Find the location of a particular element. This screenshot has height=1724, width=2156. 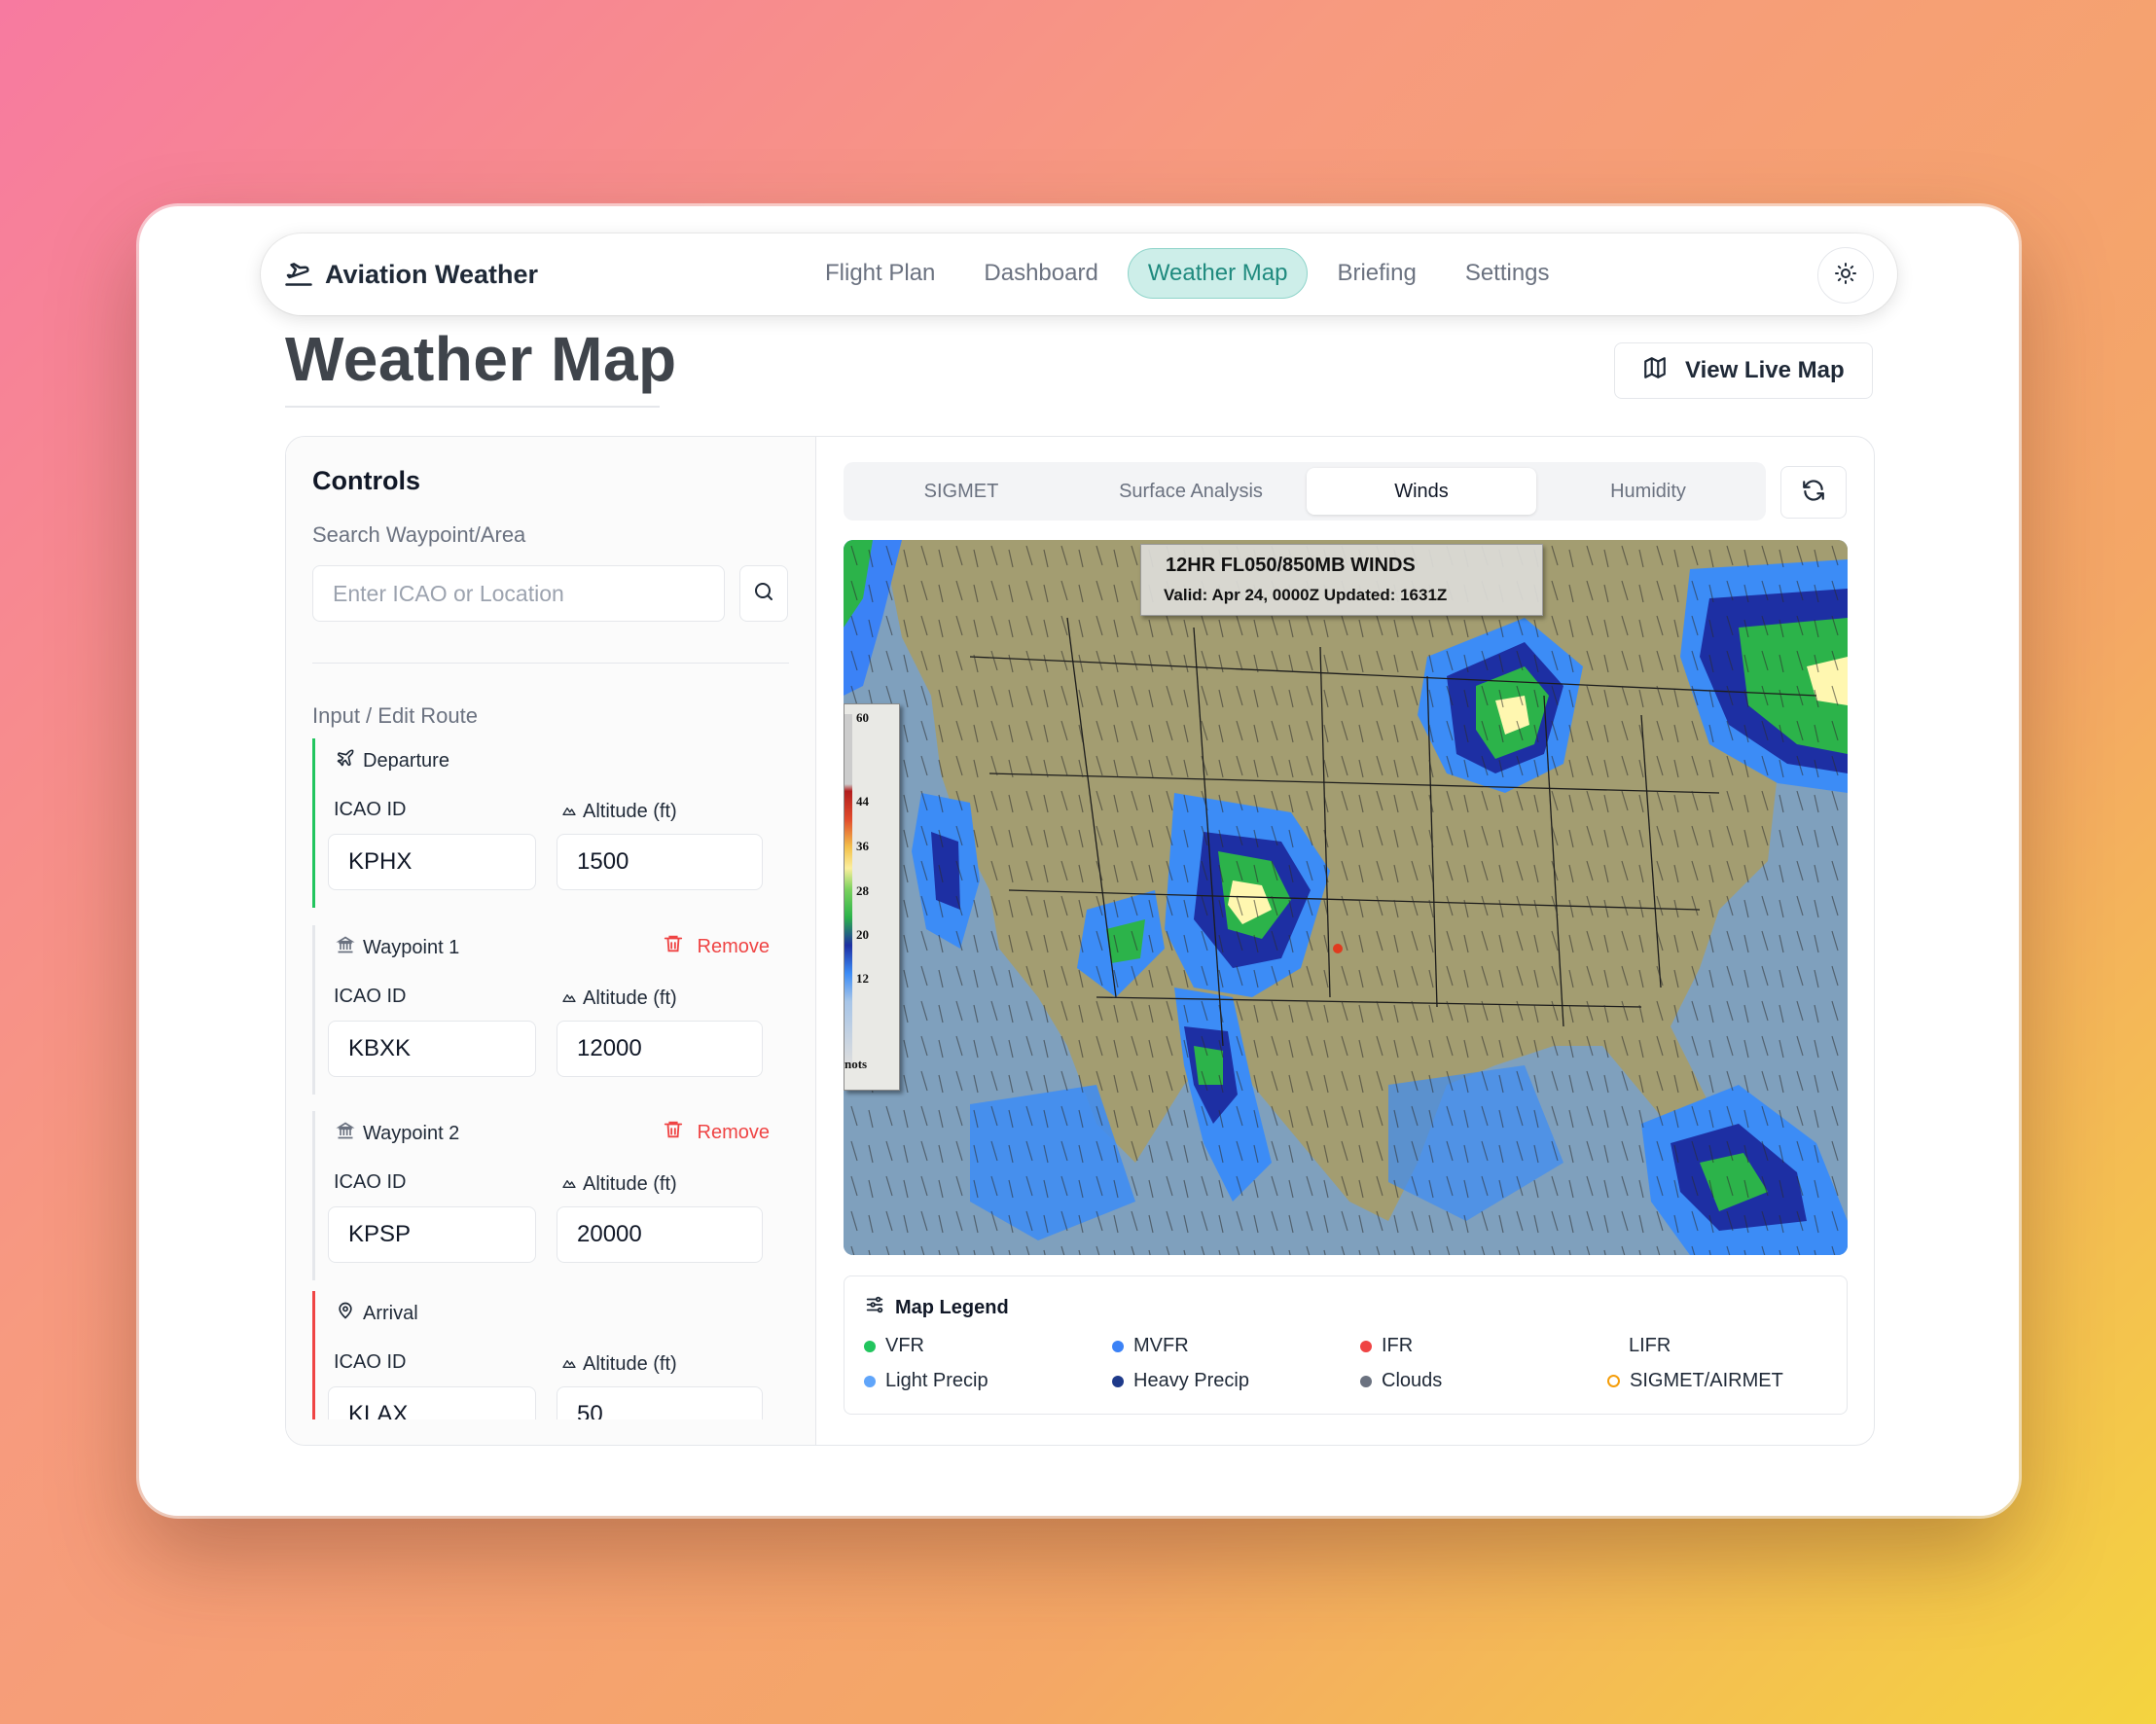

plane-landing-icon is located at coordinates (298, 275).